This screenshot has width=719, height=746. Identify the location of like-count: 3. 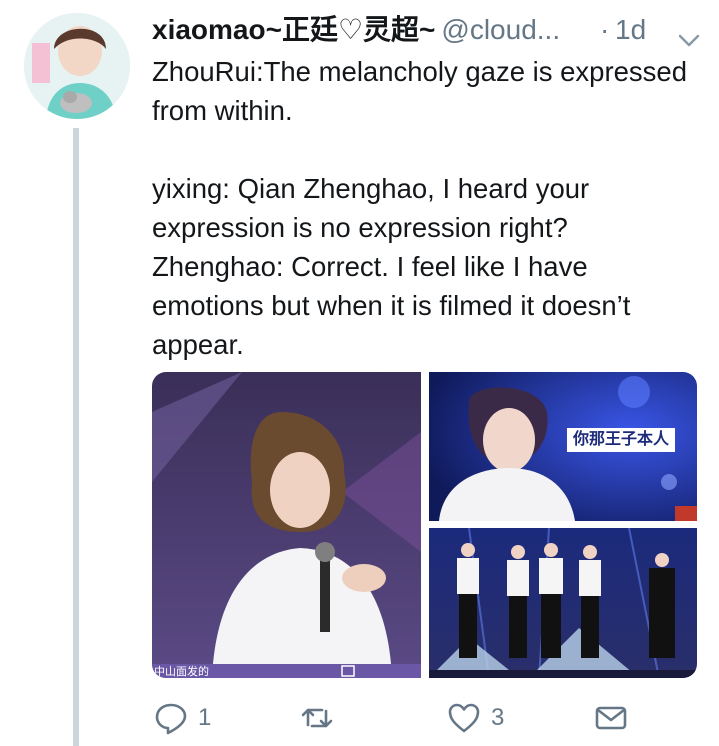
(498, 717).